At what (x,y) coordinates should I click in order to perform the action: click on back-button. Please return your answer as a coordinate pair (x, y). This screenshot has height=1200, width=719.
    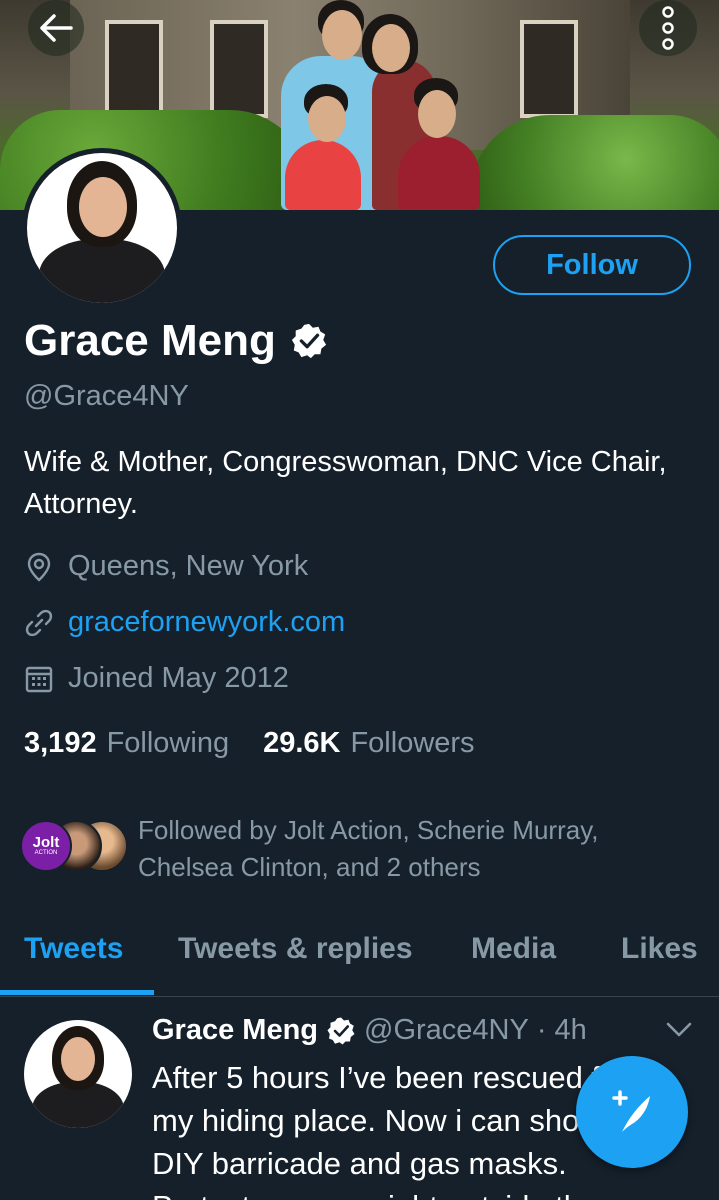
    Looking at the image, I should click on (56, 28).